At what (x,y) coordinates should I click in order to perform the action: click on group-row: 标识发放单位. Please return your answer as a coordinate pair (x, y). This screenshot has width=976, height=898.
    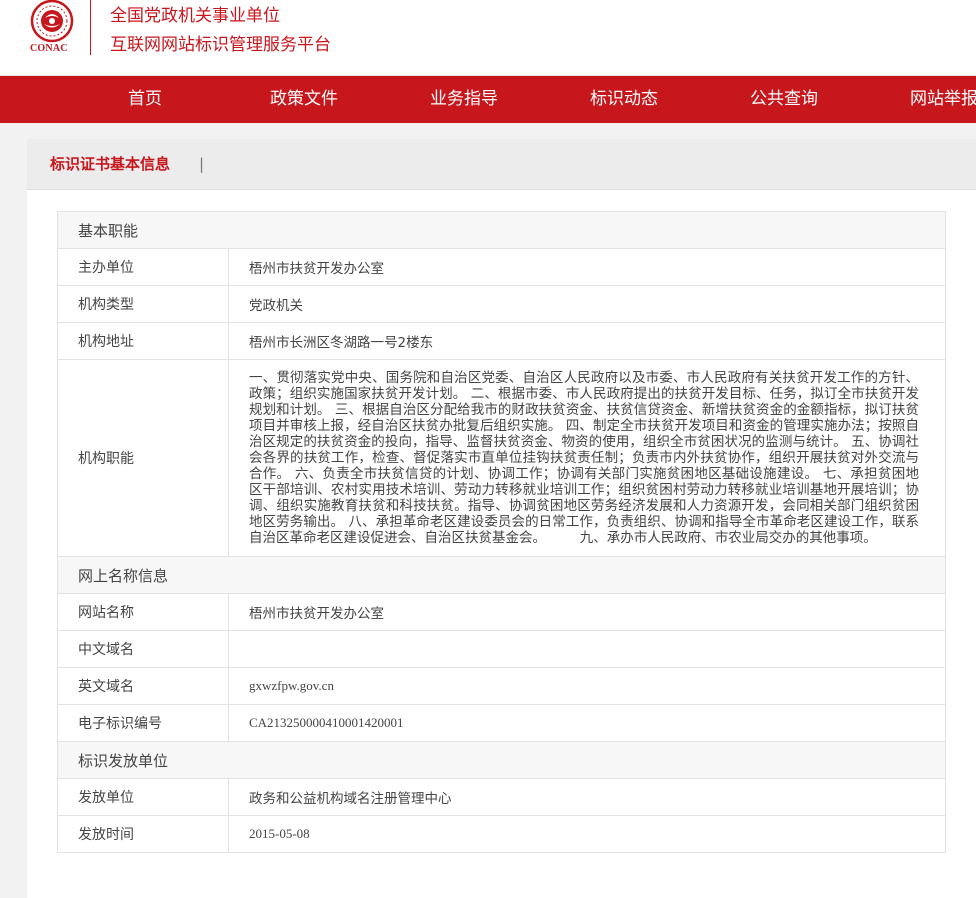
    Looking at the image, I should click on (501, 760).